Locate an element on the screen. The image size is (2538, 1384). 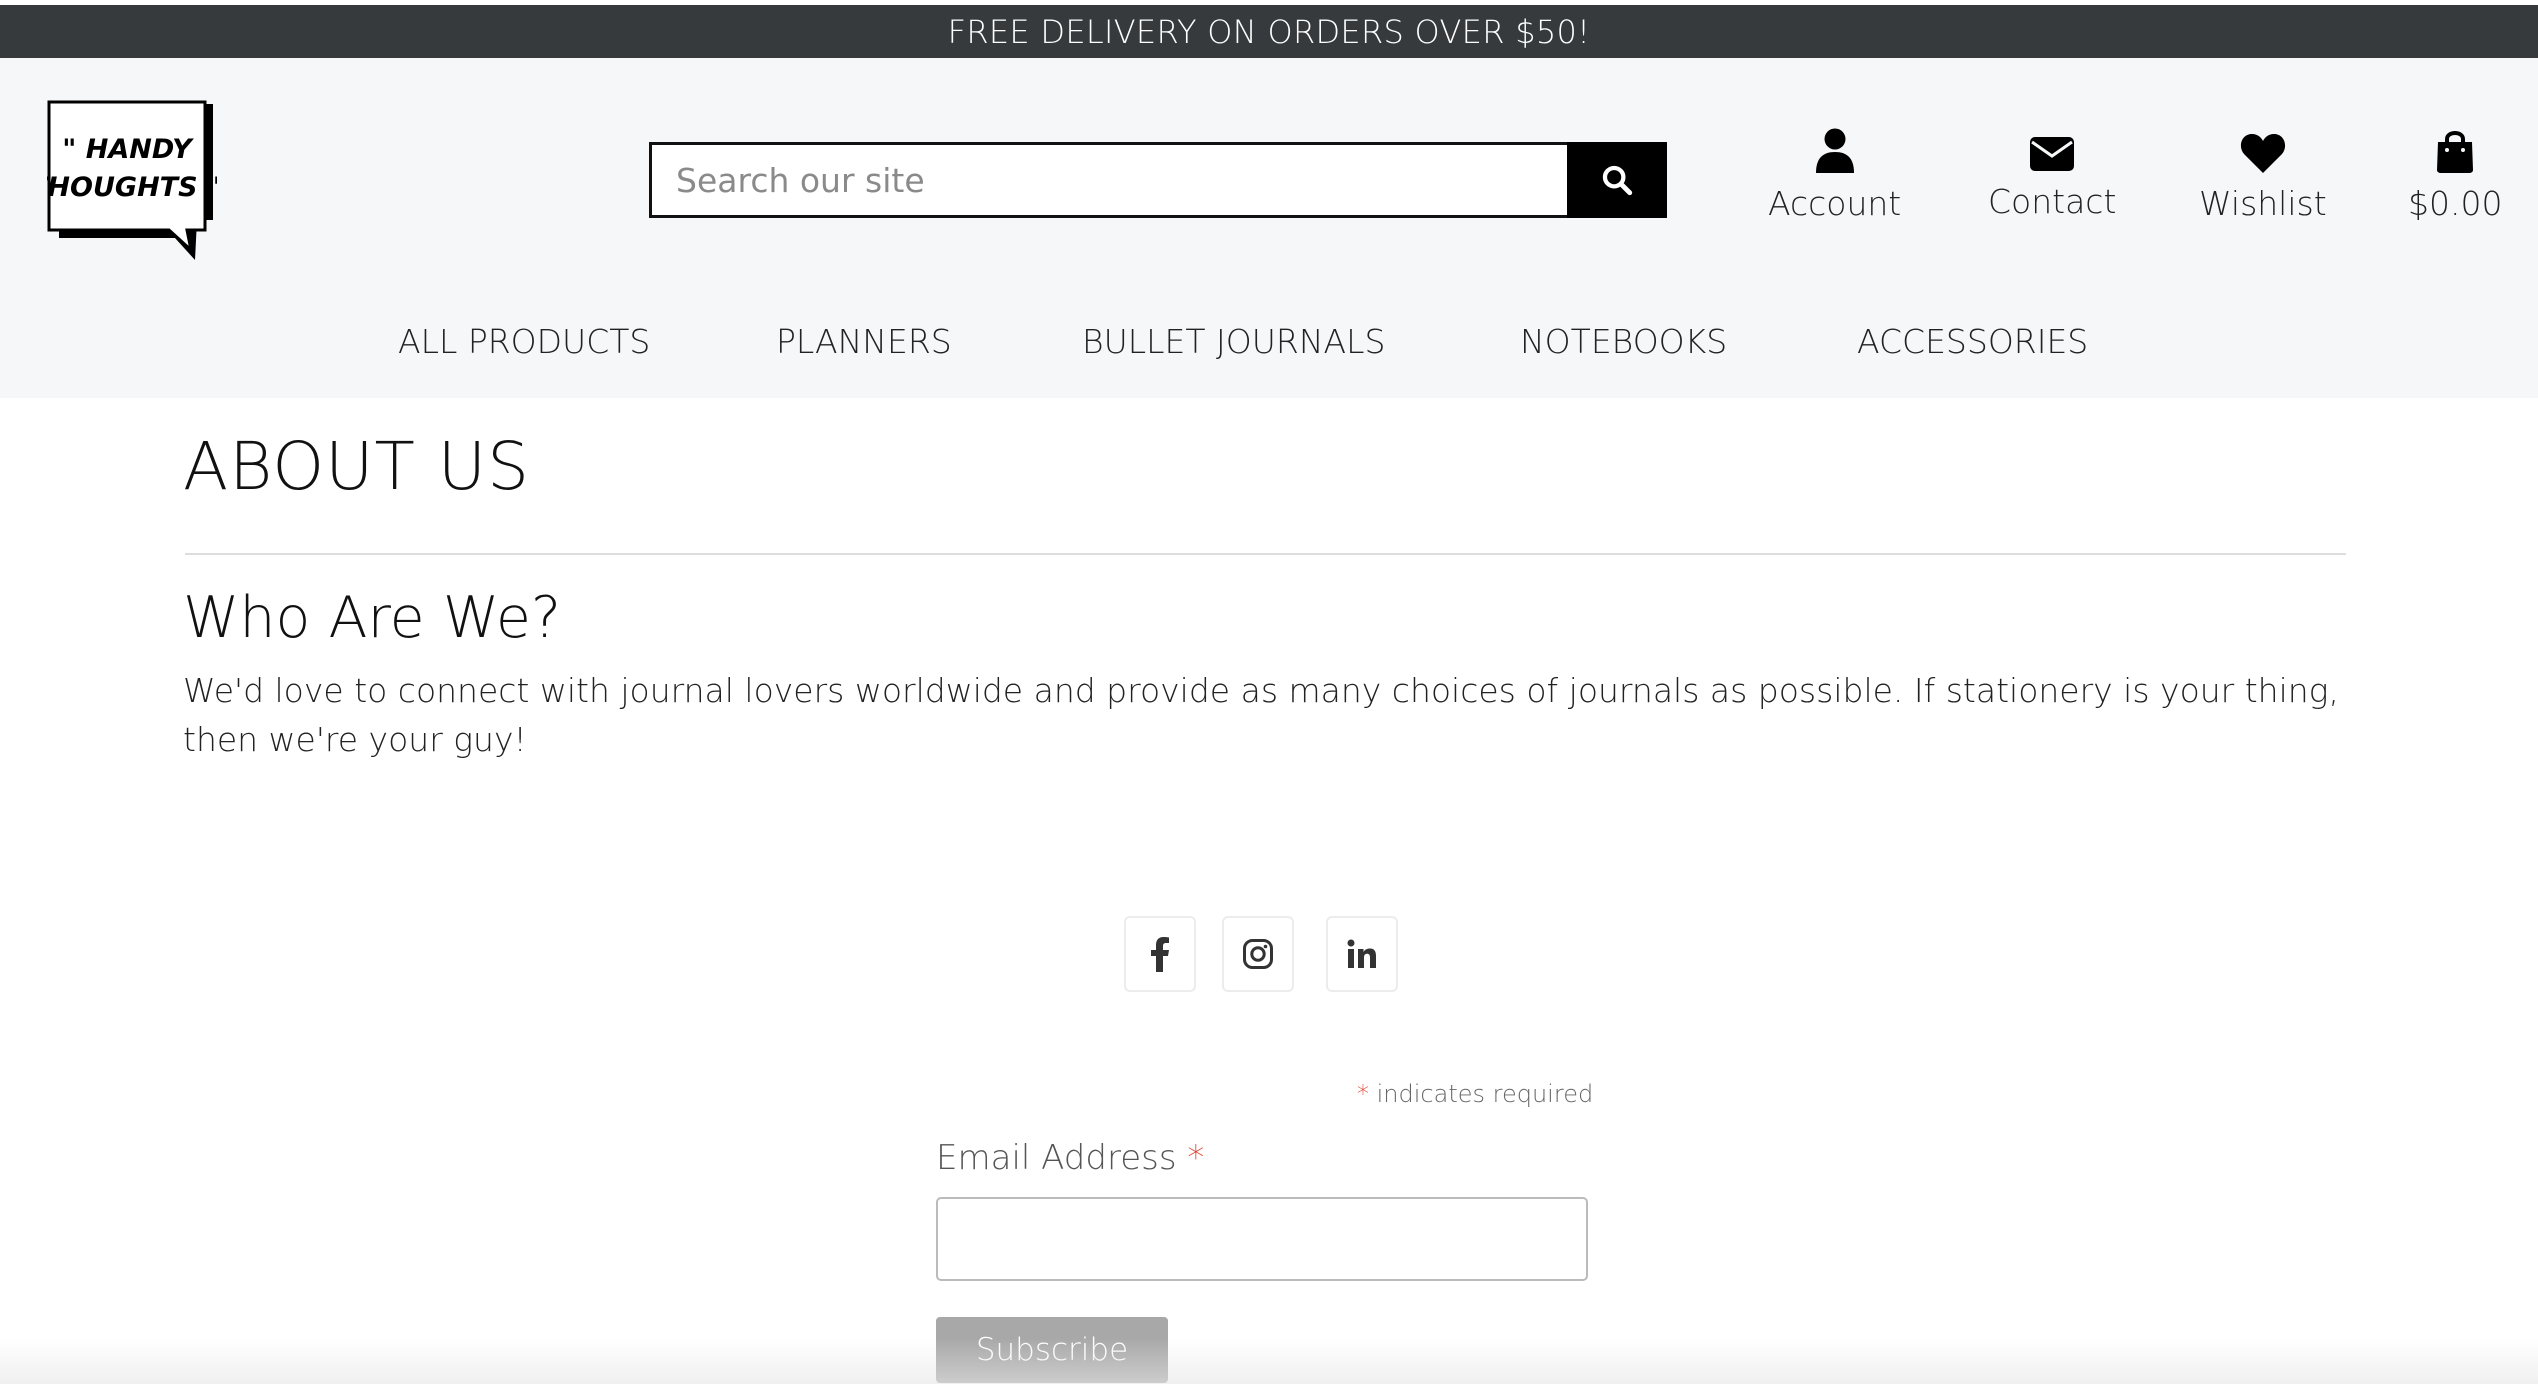
search-input is located at coordinates (1108, 180).